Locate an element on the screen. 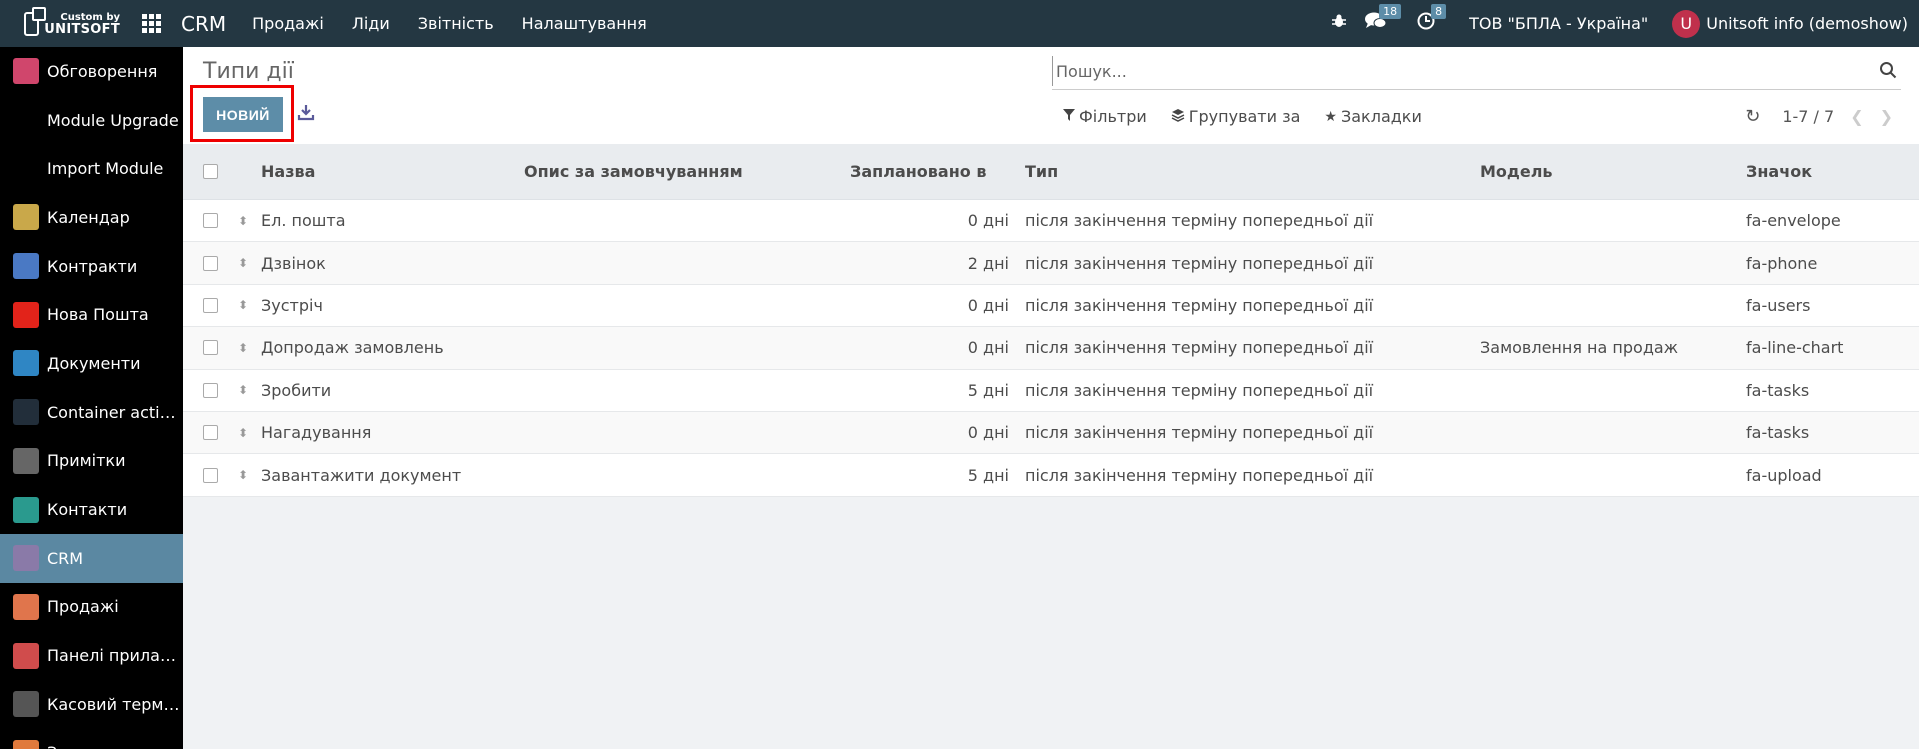 The width and height of the screenshot is (1919, 749). cell-icon: fa-line-chart is located at coordinates (1795, 348).